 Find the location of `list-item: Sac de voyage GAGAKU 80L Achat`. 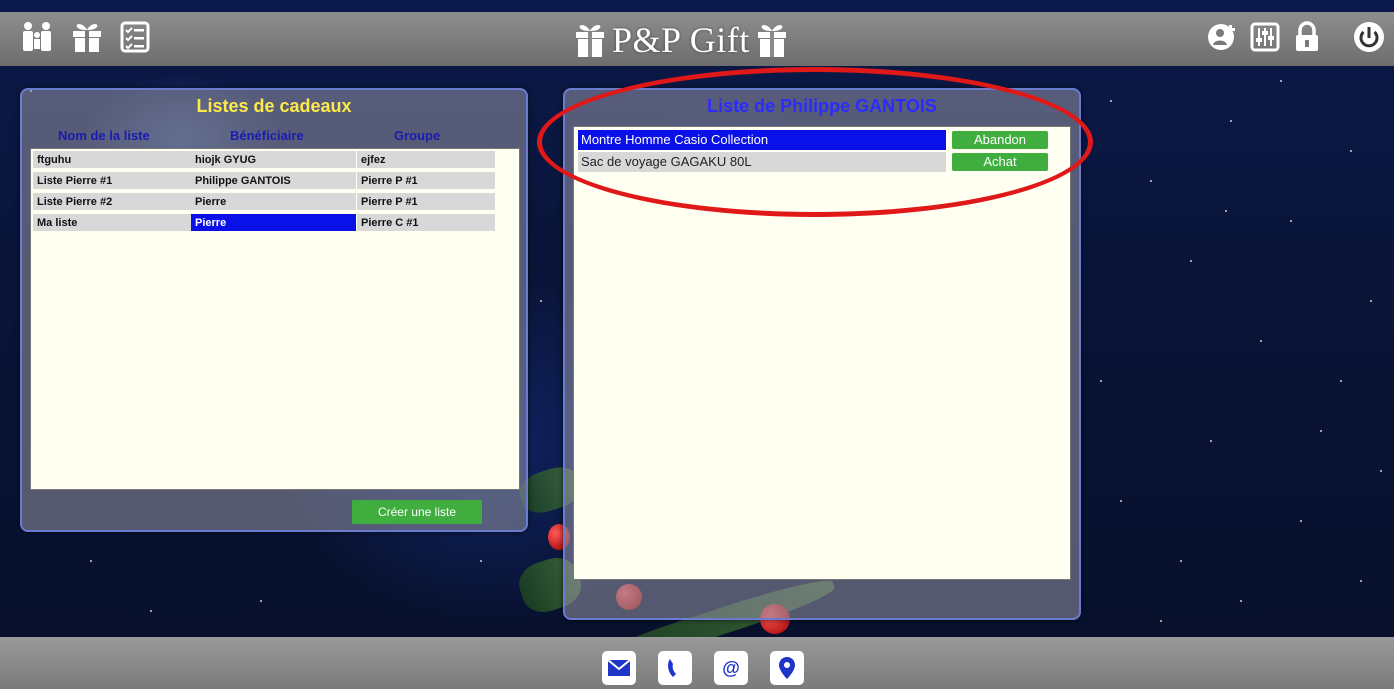

list-item: Sac de voyage GAGAKU 80L Achat is located at coordinates (813, 162).